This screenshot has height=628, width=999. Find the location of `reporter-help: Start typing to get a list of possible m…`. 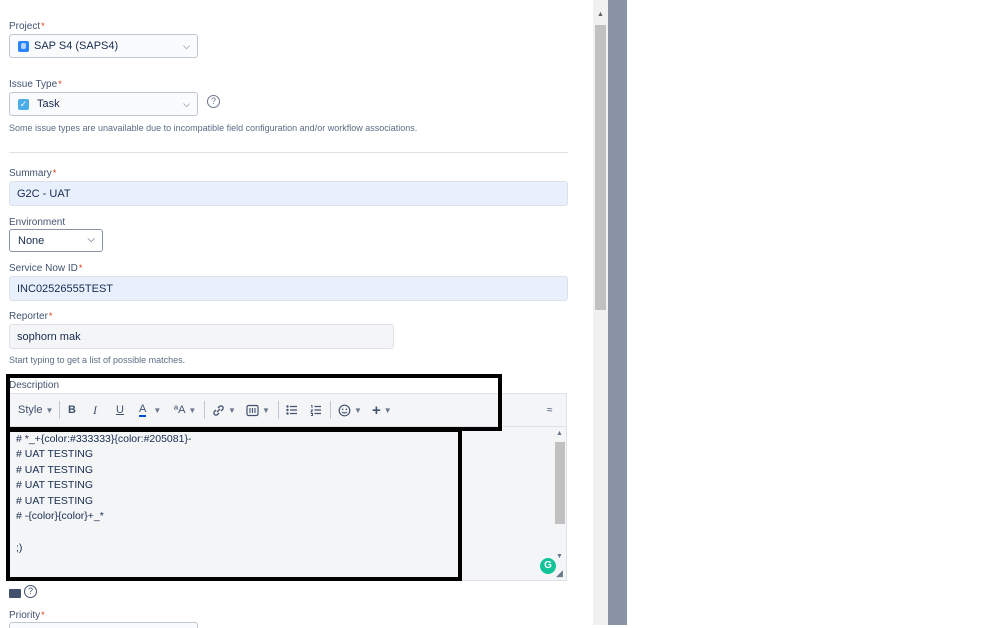

reporter-help: Start typing to get a list of possible m… is located at coordinates (97, 360).